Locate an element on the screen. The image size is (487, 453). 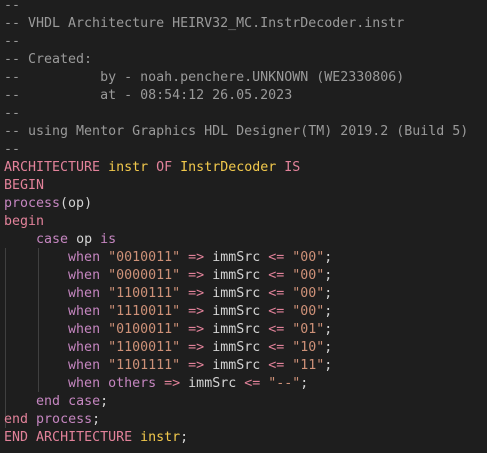
comment-token: -- Created: is located at coordinates (48, 59).